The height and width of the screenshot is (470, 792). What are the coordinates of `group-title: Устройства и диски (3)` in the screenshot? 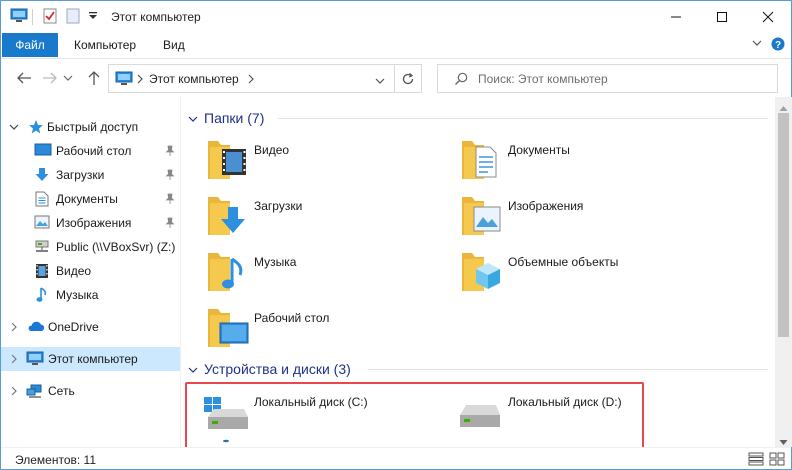 It's located at (277, 369).